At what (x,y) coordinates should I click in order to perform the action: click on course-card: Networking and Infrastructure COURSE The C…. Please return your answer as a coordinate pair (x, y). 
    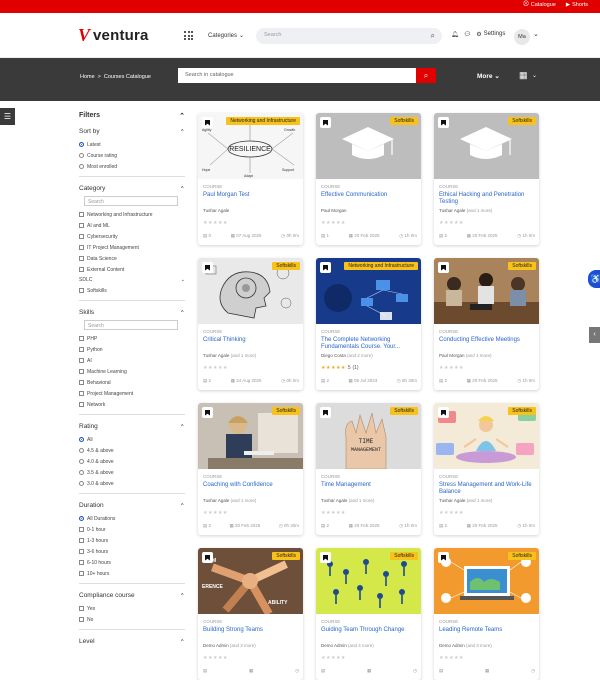
    Looking at the image, I should click on (368, 324).